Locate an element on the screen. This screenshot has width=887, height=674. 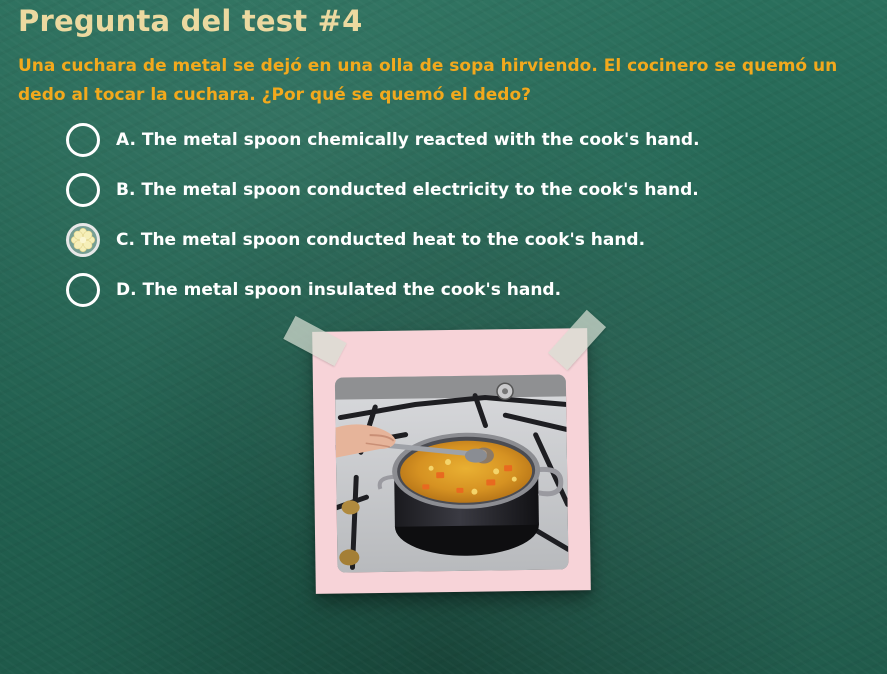
photo-note is located at coordinates (451, 461).